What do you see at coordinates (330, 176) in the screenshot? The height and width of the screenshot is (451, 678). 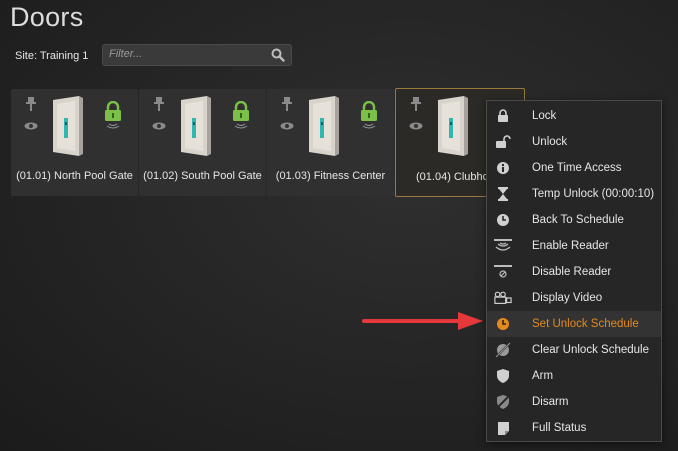 I see `door-name: (01.03) Fitness Center` at bounding box center [330, 176].